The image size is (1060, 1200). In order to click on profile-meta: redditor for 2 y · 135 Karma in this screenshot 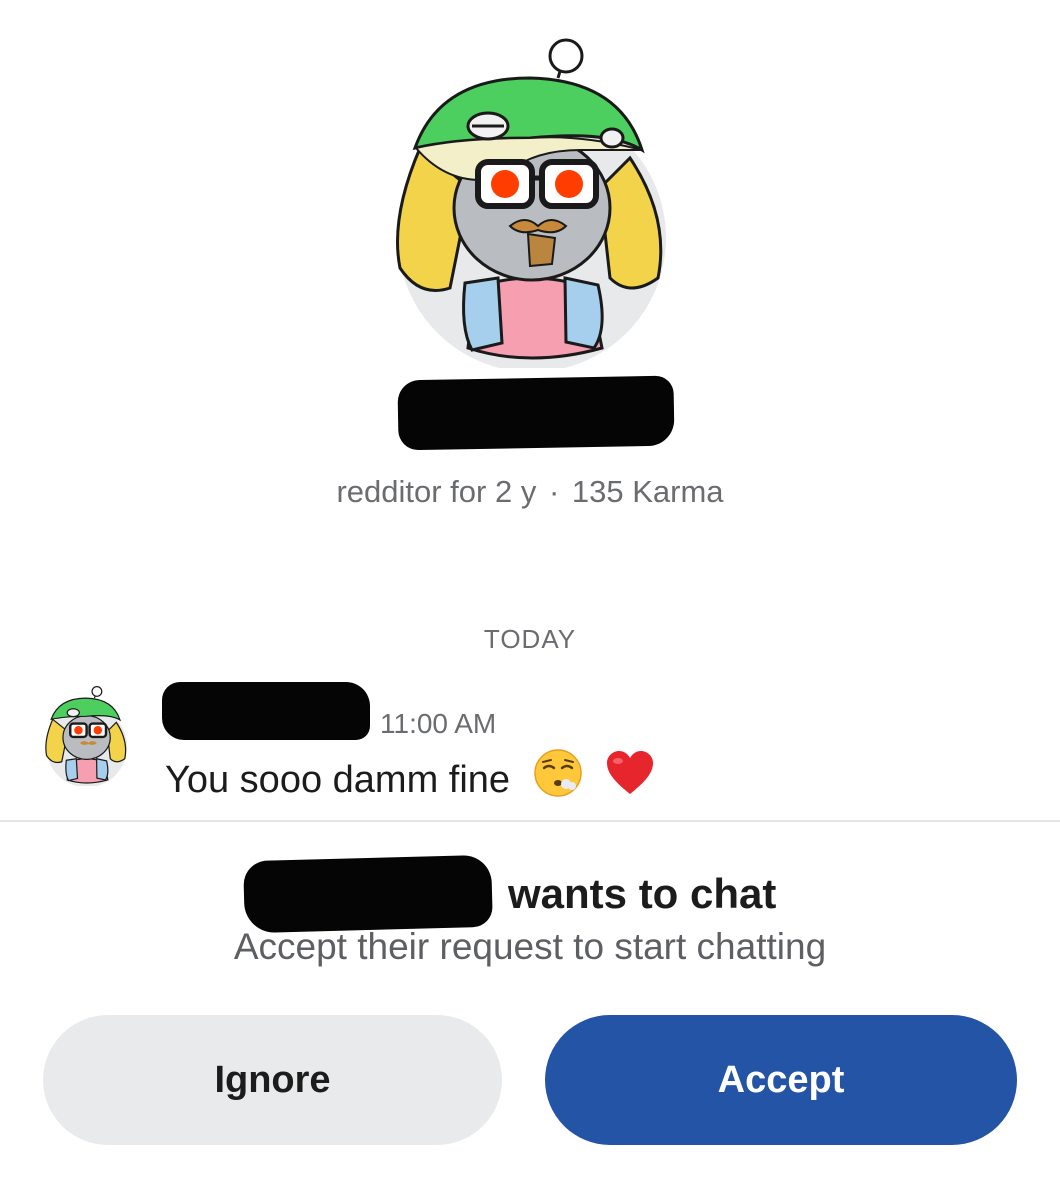, I will do `click(530, 492)`.